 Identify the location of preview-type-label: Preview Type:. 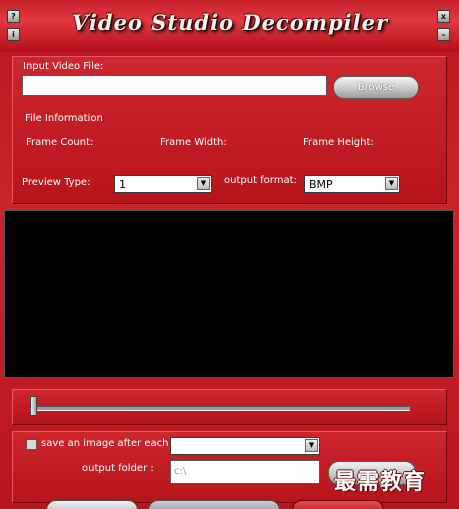
(56, 182).